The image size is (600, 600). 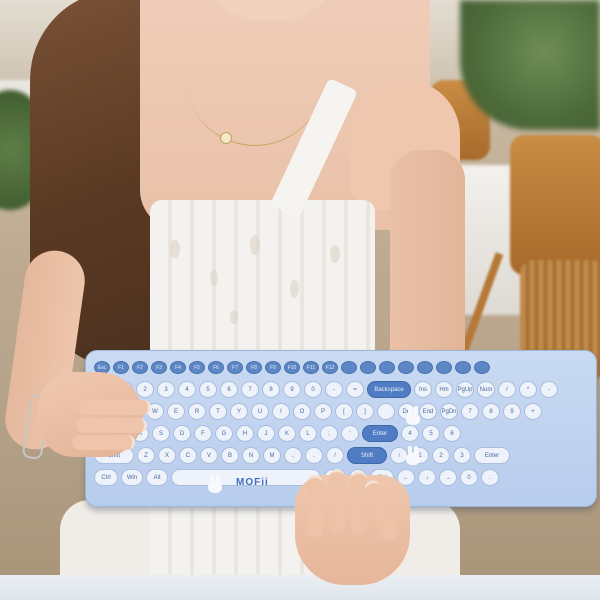 What do you see at coordinates (178, 367) in the screenshot?
I see `key: F4` at bounding box center [178, 367].